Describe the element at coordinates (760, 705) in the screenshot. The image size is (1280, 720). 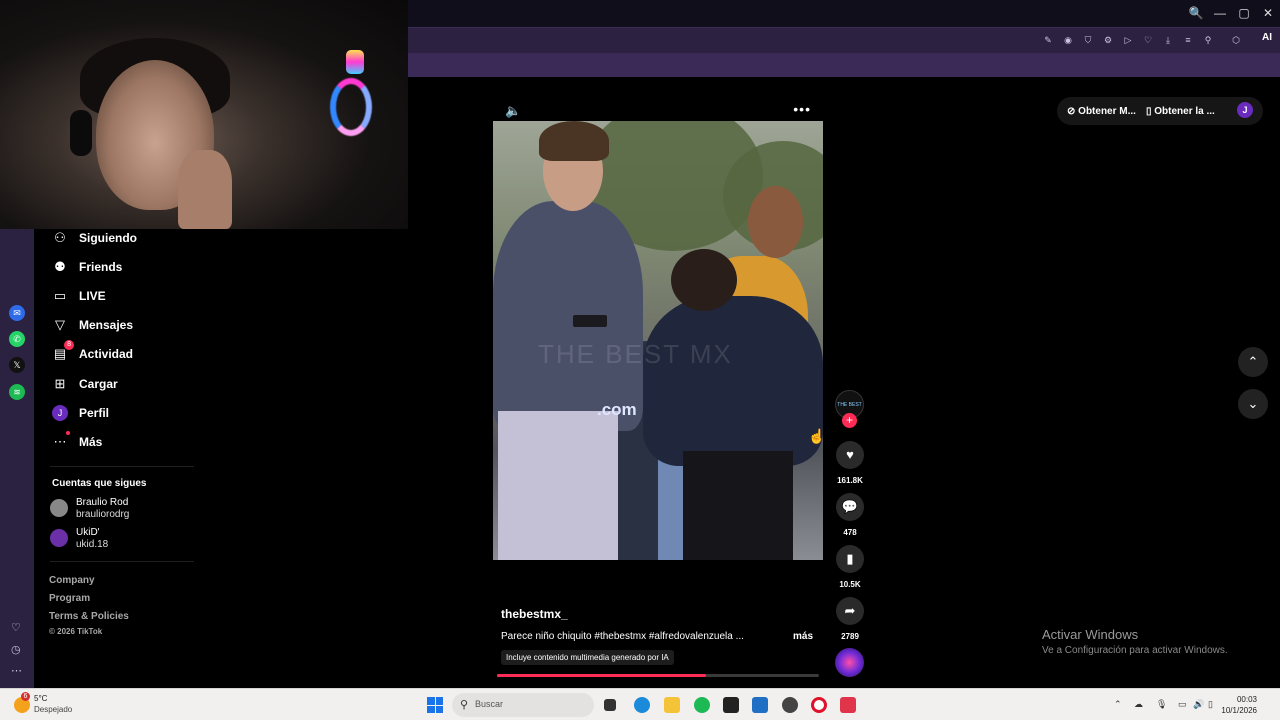
I see `store-icon` at that location.